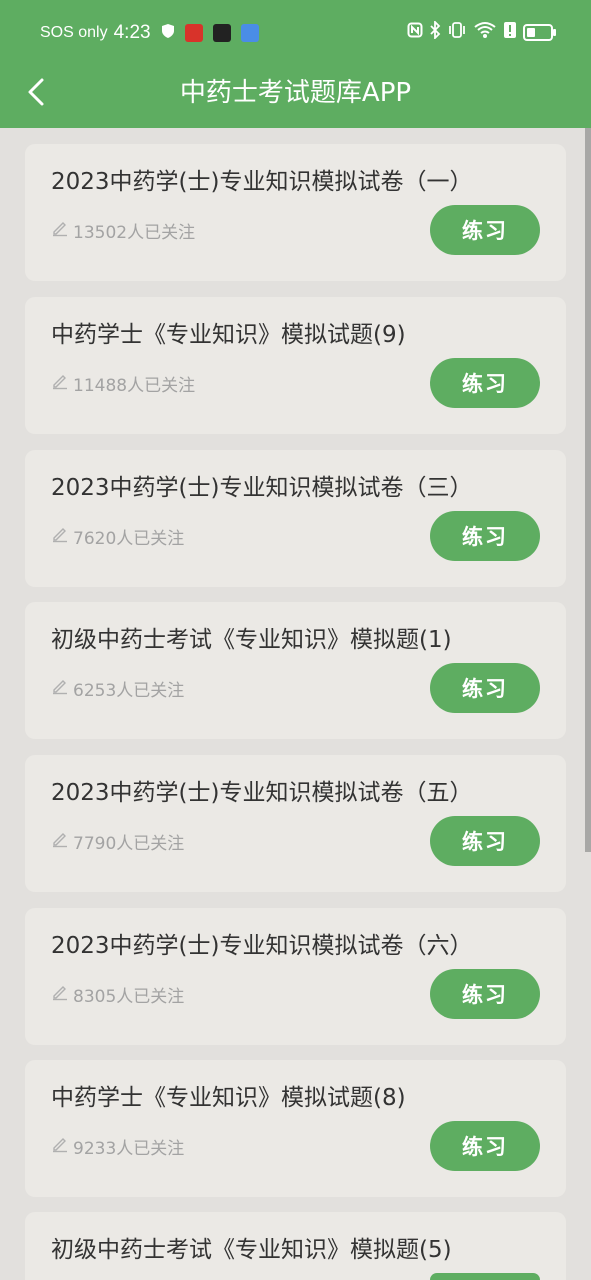  I want to click on practice-button, so click(485, 1276).